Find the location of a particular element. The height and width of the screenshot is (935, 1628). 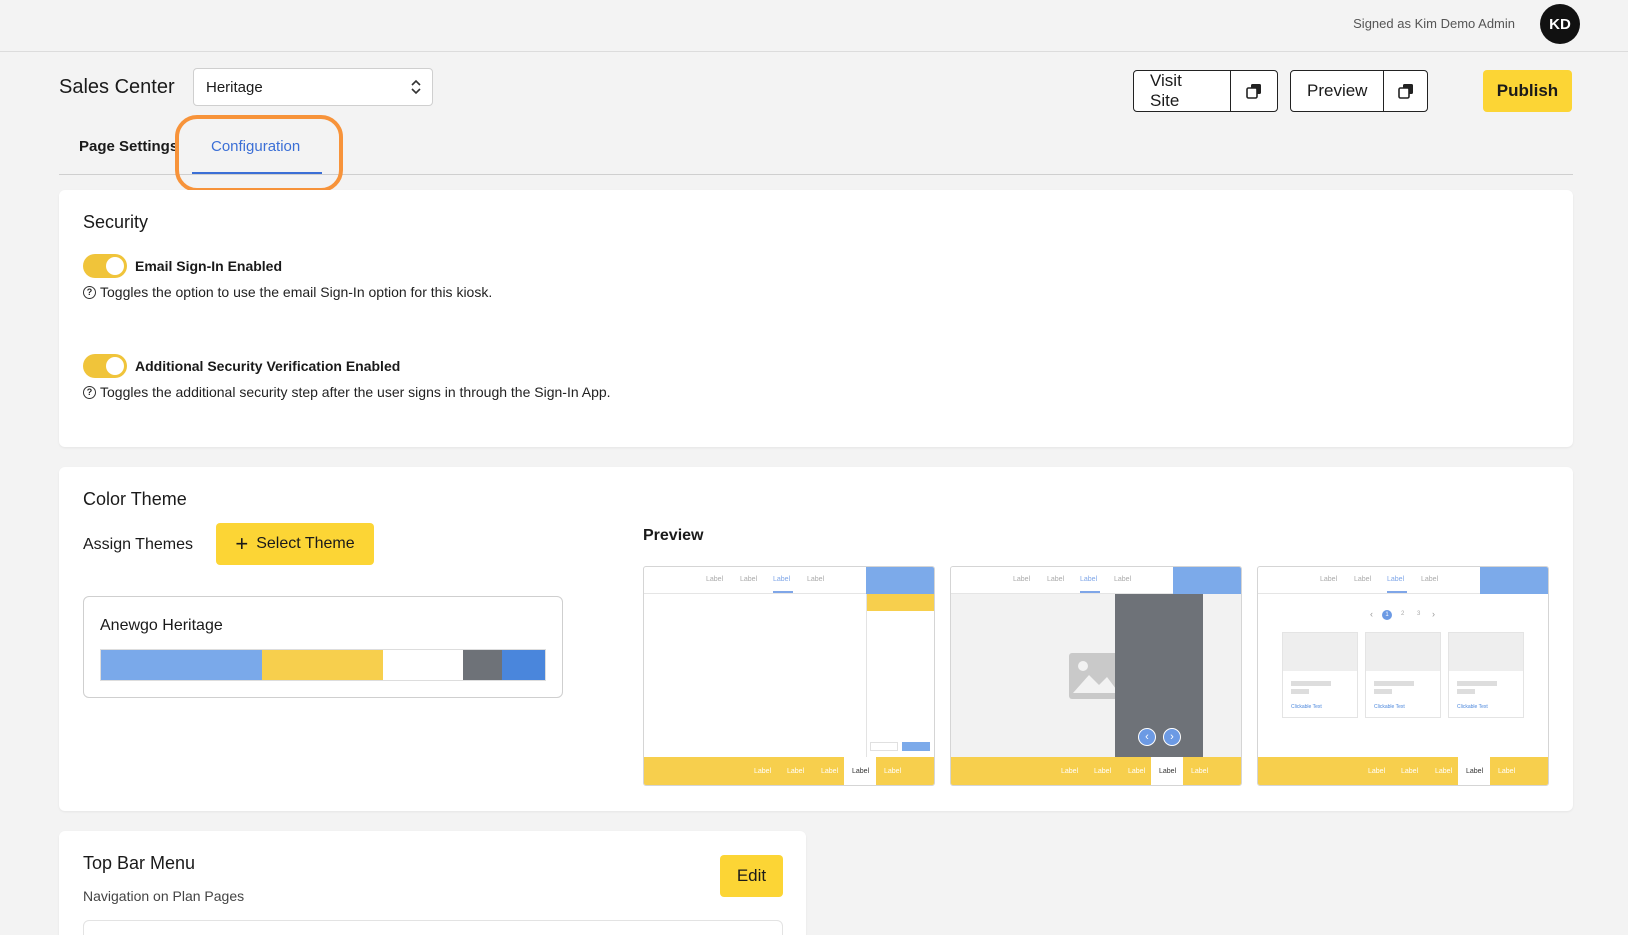

preview-prev-arrow-icon: ‹ is located at coordinates (1147, 737).